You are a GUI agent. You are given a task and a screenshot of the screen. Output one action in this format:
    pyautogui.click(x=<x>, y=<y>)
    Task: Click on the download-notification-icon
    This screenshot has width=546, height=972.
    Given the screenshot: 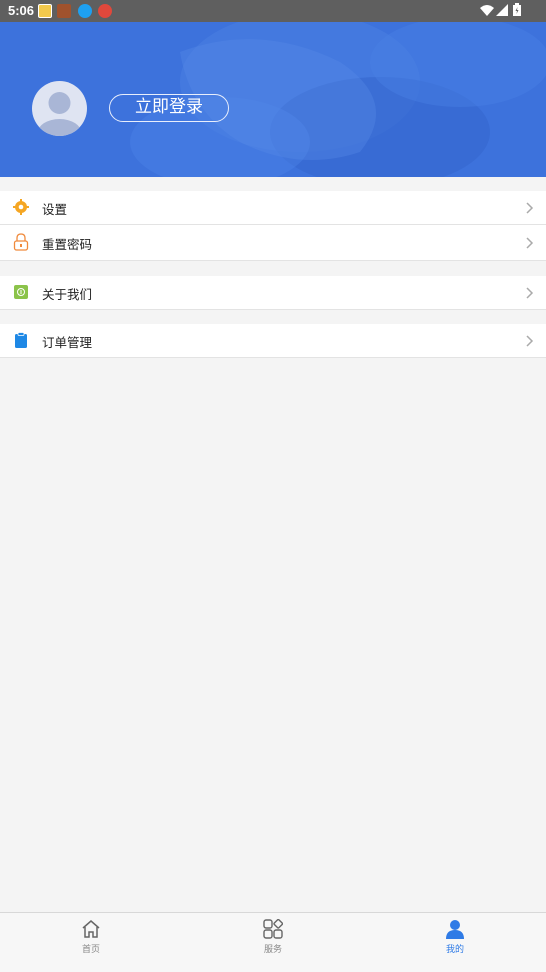 What is the action you would take?
    pyautogui.click(x=85, y=11)
    